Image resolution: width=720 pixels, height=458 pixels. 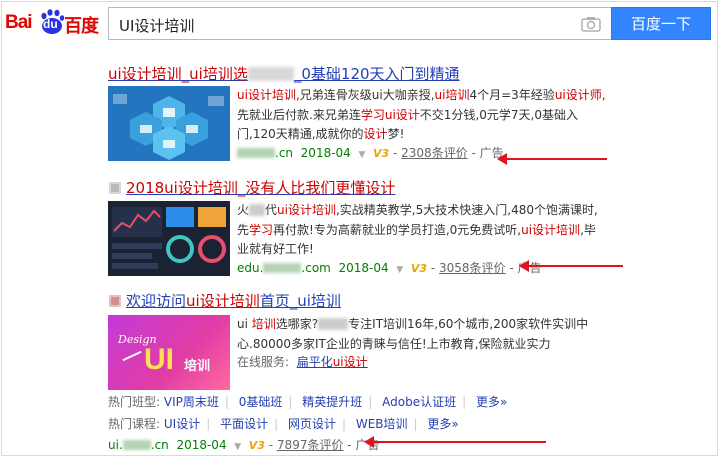 What do you see at coordinates (316, 268) in the screenshot?
I see `url-suffix: .com` at bounding box center [316, 268].